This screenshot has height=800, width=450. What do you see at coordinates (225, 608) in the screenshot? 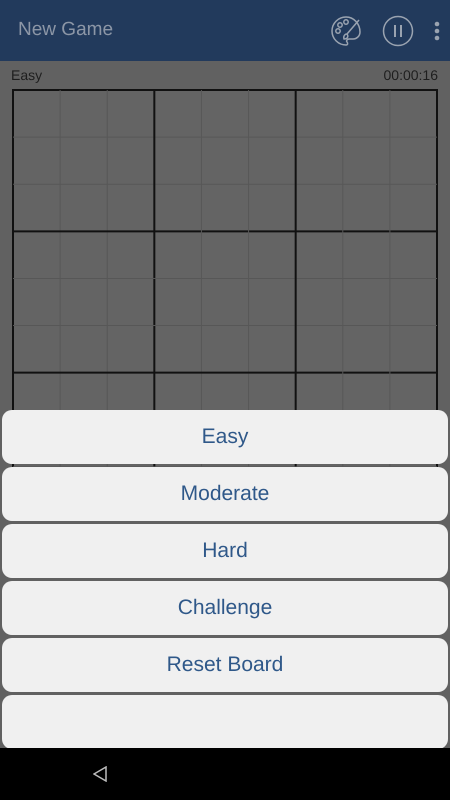
I see `menu-option: Challenge` at bounding box center [225, 608].